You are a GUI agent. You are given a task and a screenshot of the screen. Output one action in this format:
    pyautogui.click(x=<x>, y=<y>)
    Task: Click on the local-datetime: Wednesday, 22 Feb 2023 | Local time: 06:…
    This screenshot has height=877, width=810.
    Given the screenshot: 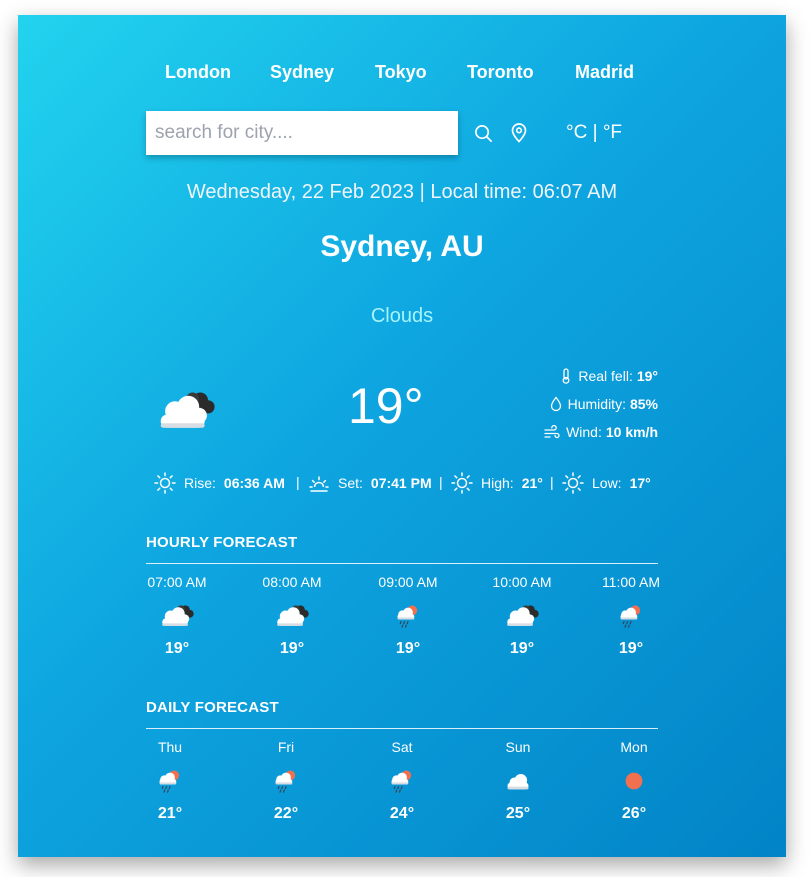 What is the action you would take?
    pyautogui.click(x=402, y=192)
    